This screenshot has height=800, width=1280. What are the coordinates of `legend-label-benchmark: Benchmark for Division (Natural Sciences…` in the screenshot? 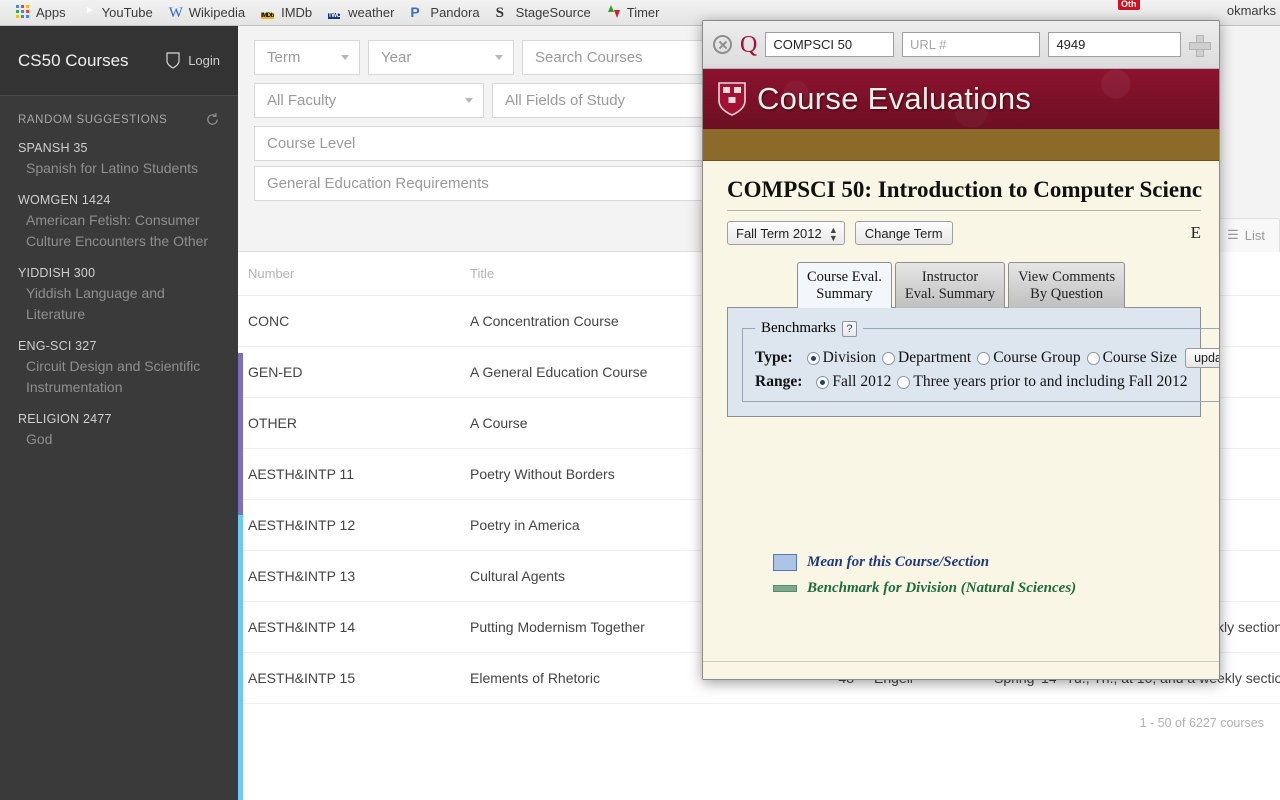 It's located at (942, 588).